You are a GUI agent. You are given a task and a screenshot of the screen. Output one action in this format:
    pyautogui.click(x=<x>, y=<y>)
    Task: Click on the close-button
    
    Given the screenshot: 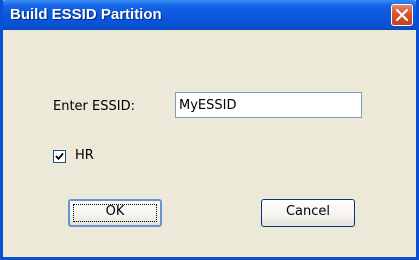 What is the action you would take?
    pyautogui.click(x=402, y=15)
    